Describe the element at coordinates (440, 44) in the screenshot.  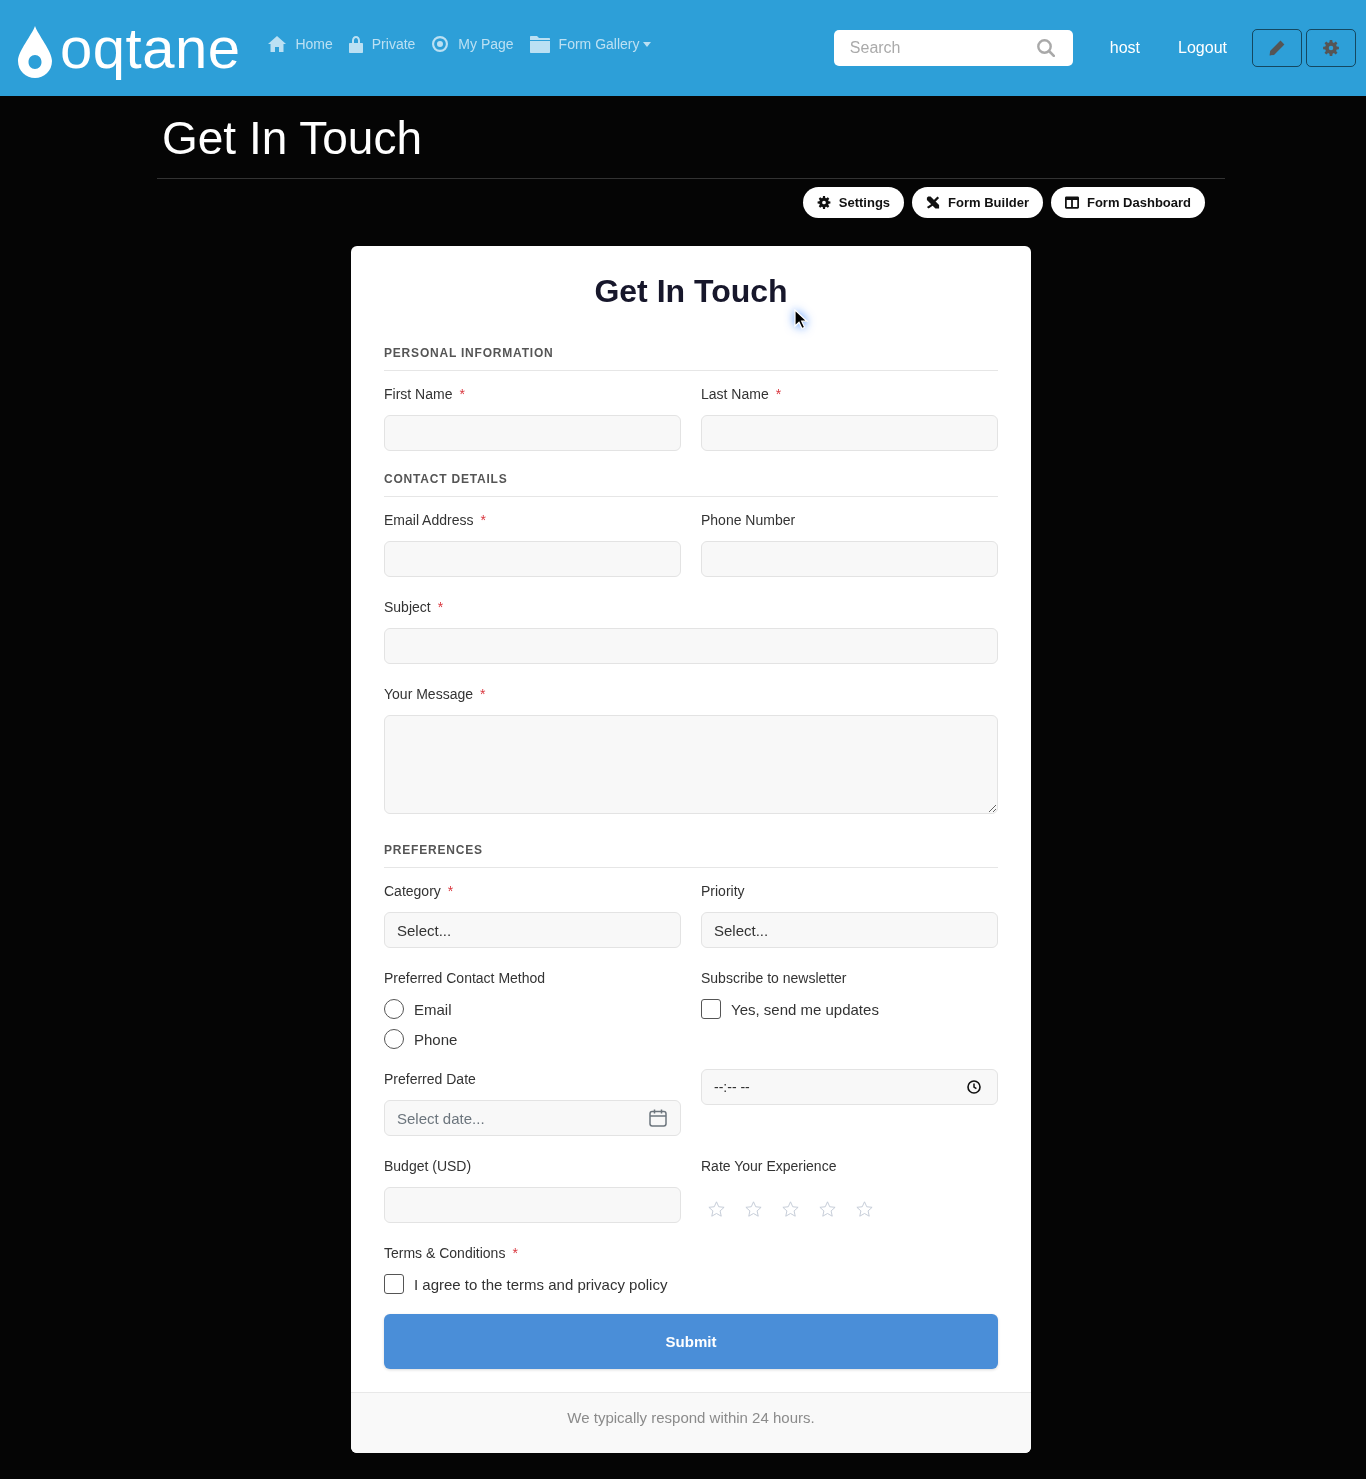
I see `target-icon` at that location.